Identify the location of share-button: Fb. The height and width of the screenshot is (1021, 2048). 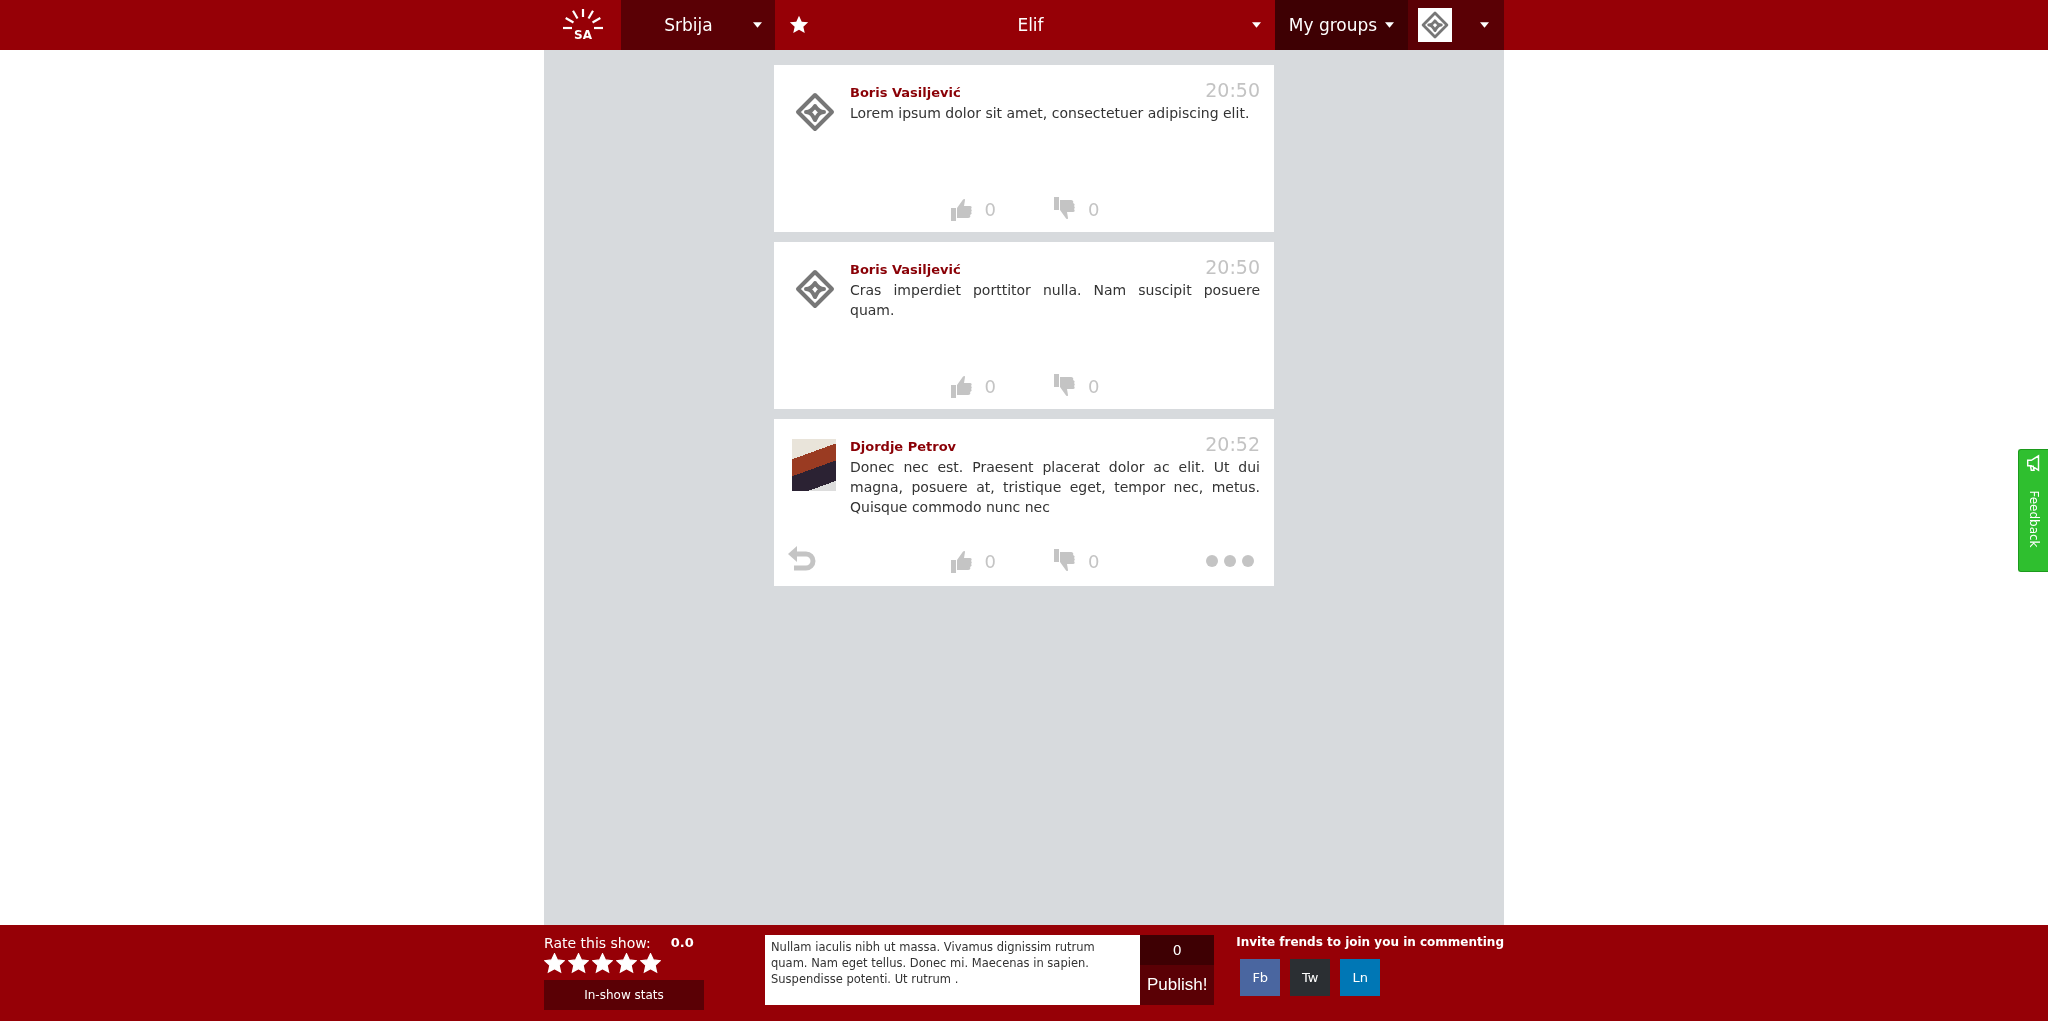
(1260, 977).